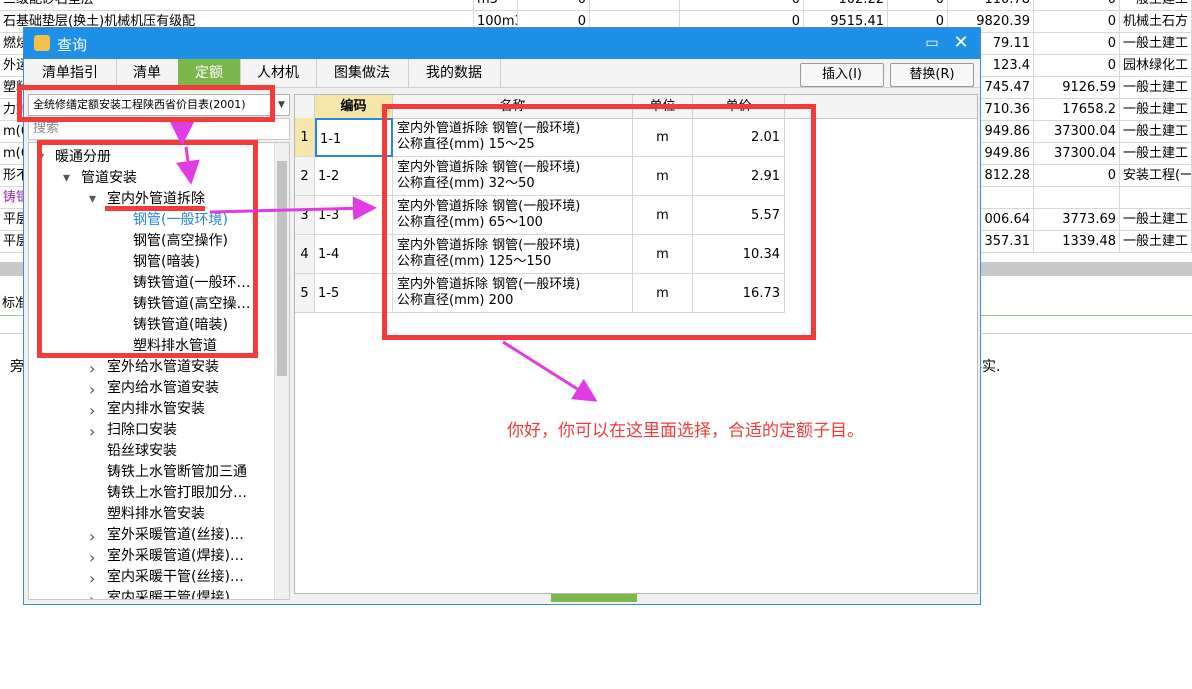  I want to click on arrow-to-grid, so click(293, 208).